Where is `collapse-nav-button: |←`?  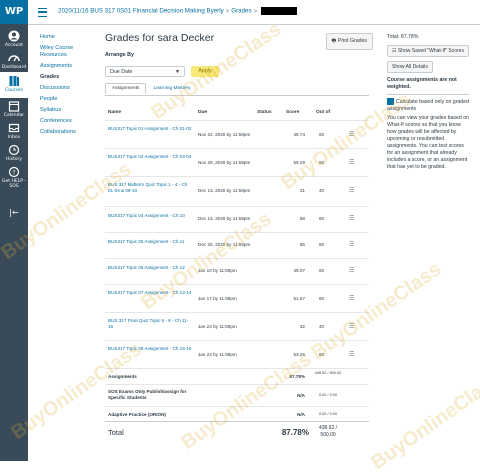 collapse-nav-button: |← is located at coordinates (14, 212).